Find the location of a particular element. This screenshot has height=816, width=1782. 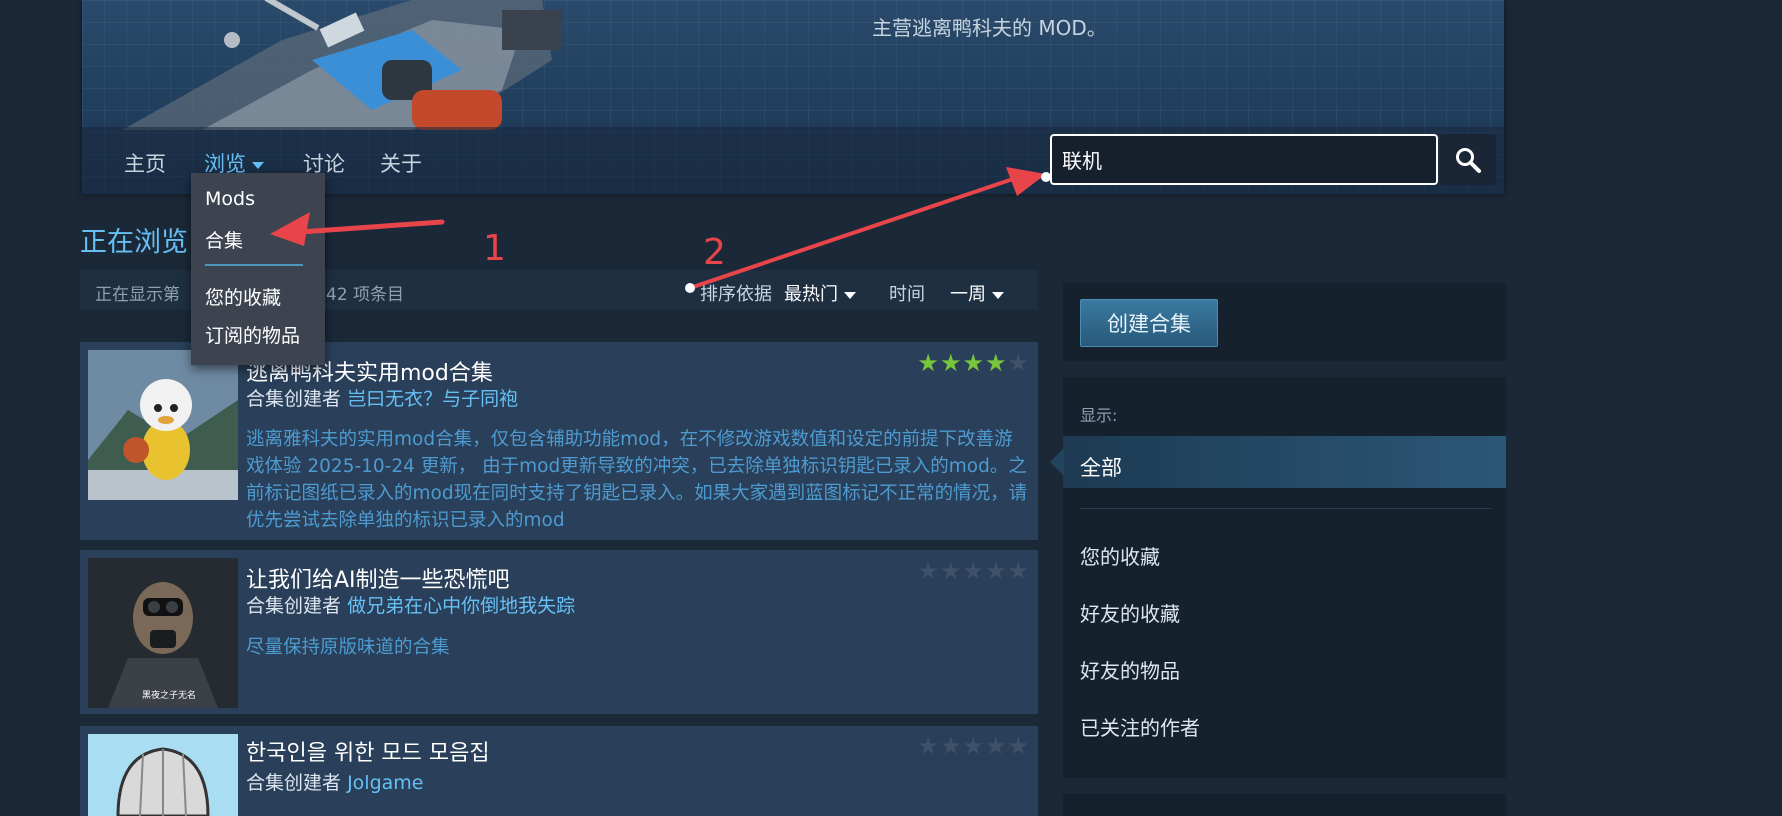

filter-all-label: 全部 is located at coordinates (1101, 468).